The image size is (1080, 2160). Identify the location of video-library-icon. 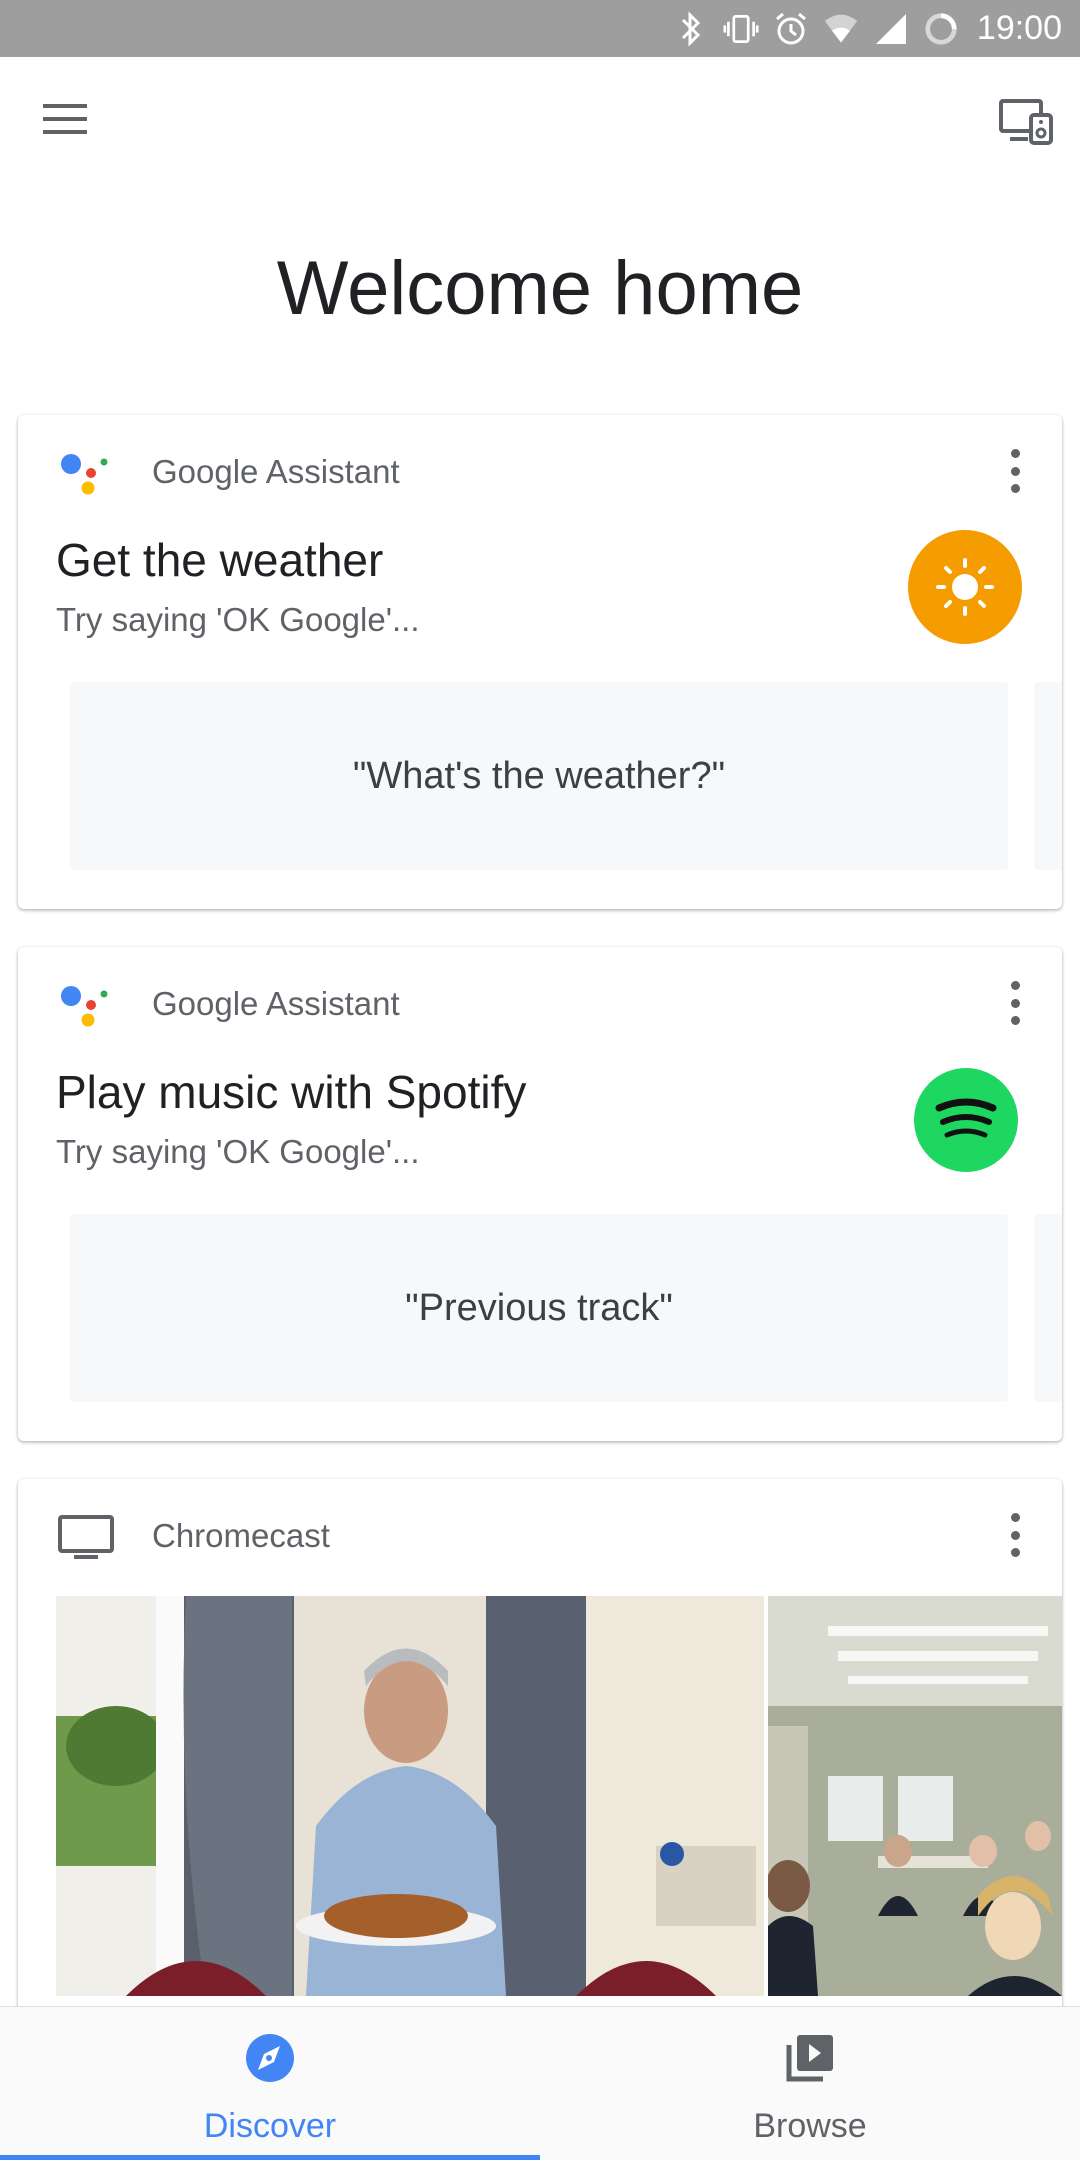
(809, 2058).